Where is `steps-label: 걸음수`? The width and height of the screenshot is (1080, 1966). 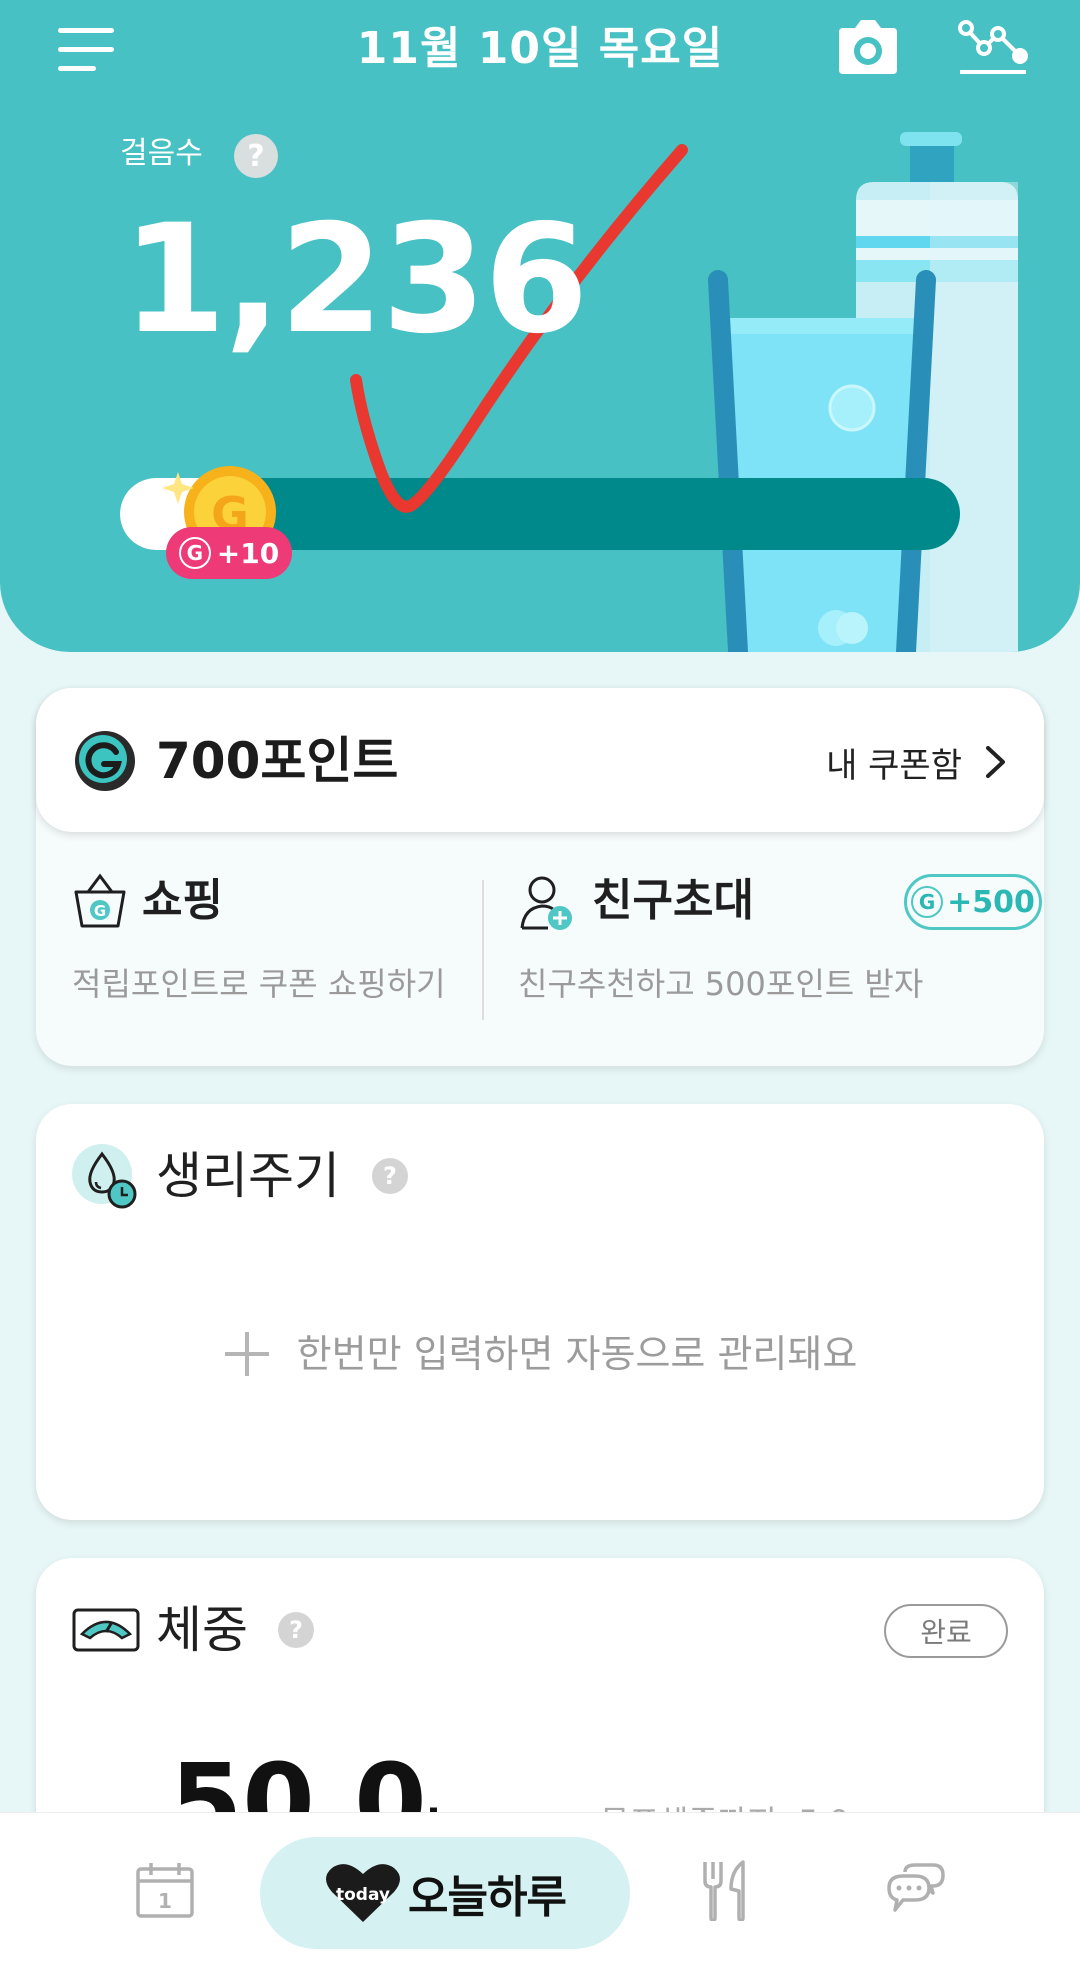
steps-label: 걸음수 is located at coordinates (161, 153).